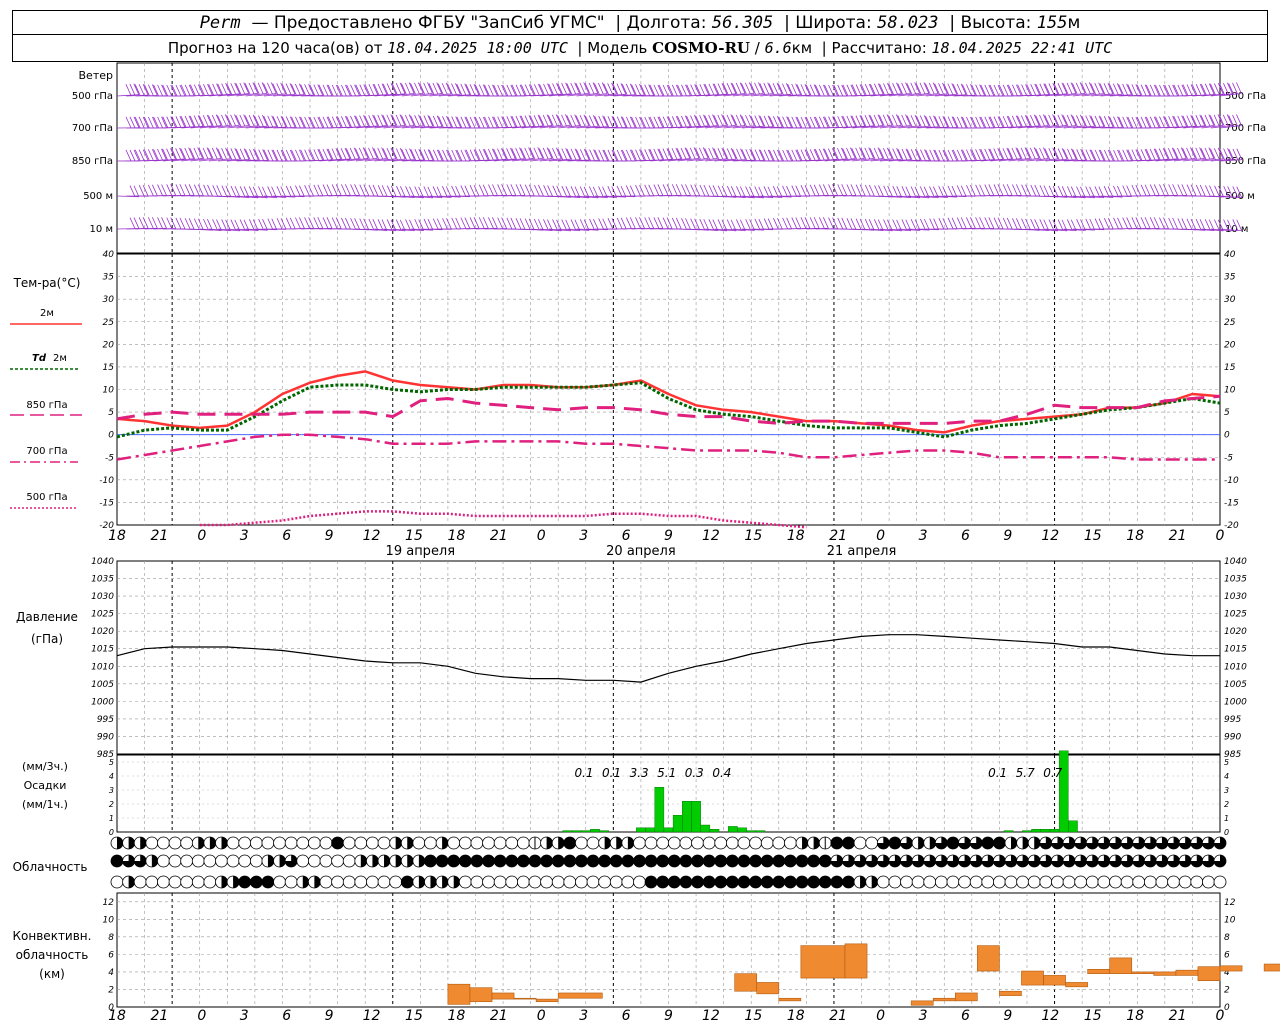 This screenshot has height=1024, width=1280. I want to click on cloud-symbol-fill, so click(236, 882).